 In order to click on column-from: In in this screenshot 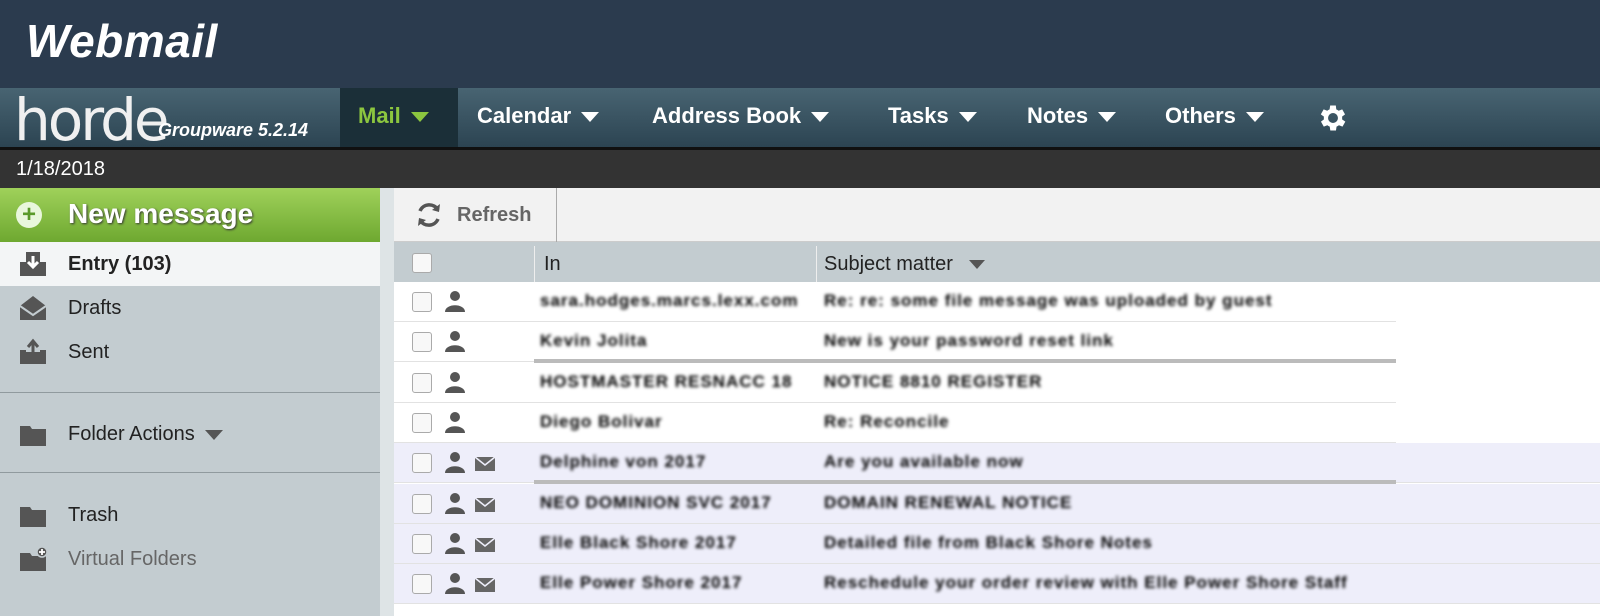, I will do `click(552, 262)`.